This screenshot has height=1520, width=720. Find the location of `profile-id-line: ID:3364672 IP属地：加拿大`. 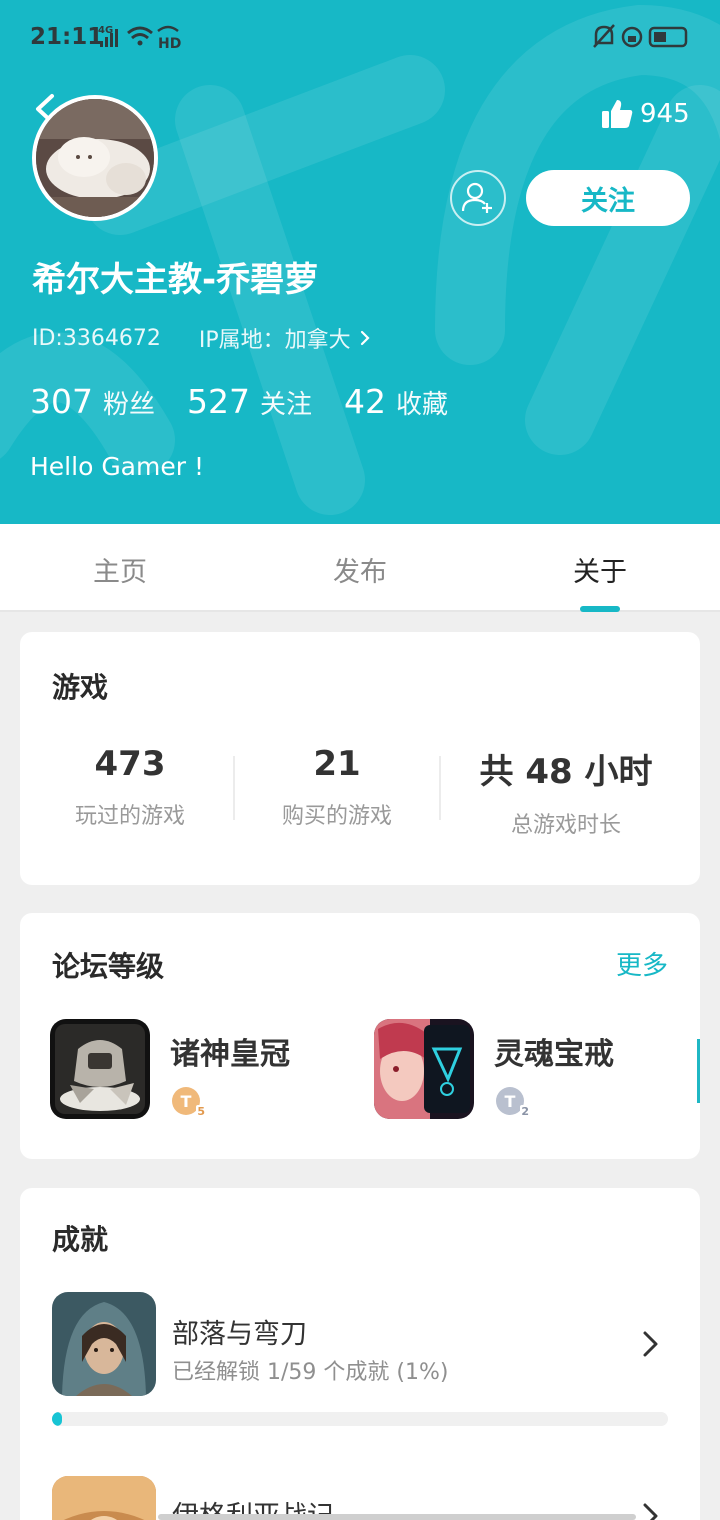

profile-id-line: ID:3364672 IP属地：加拿大 is located at coordinates (202, 338).